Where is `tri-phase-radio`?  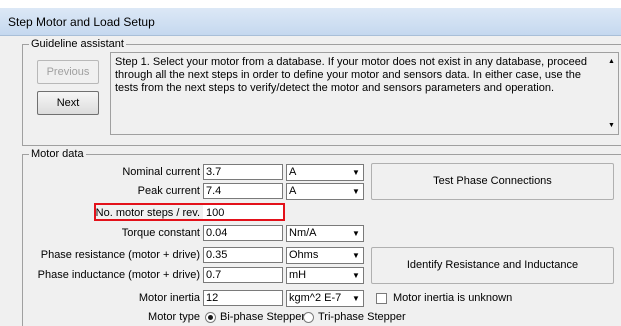 tri-phase-radio is located at coordinates (308, 317).